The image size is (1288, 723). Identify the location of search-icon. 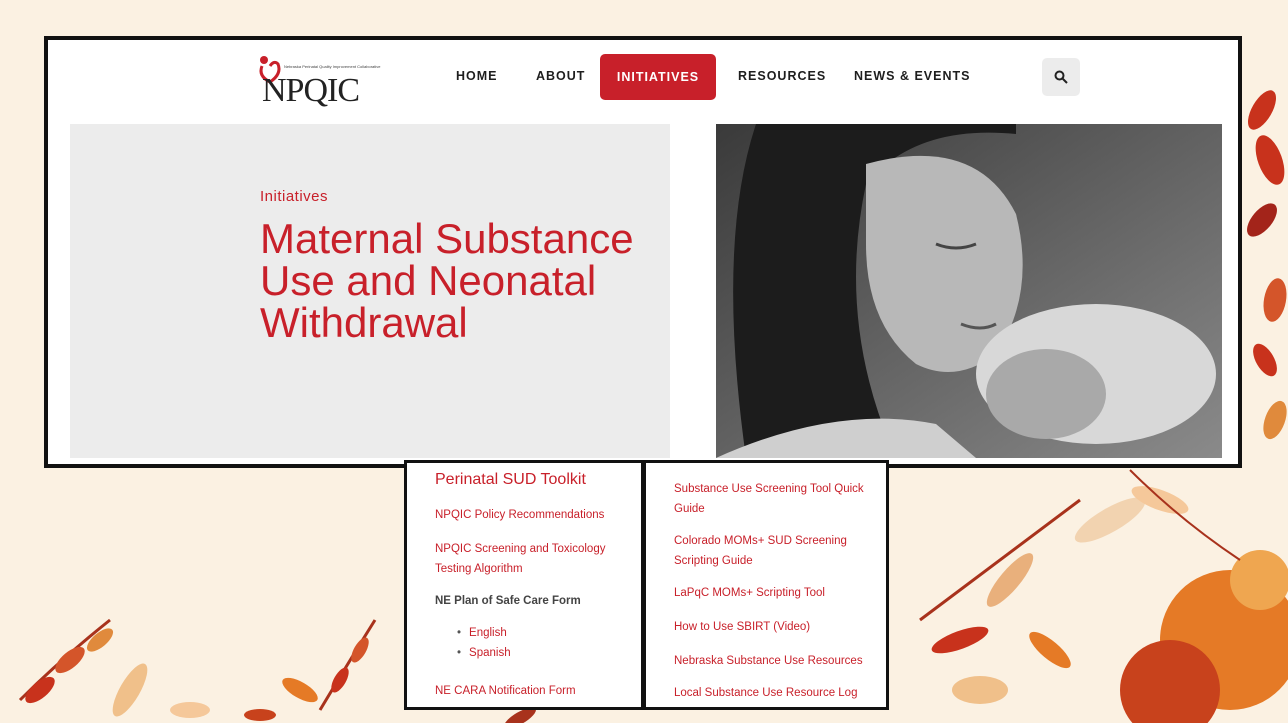
(1061, 77).